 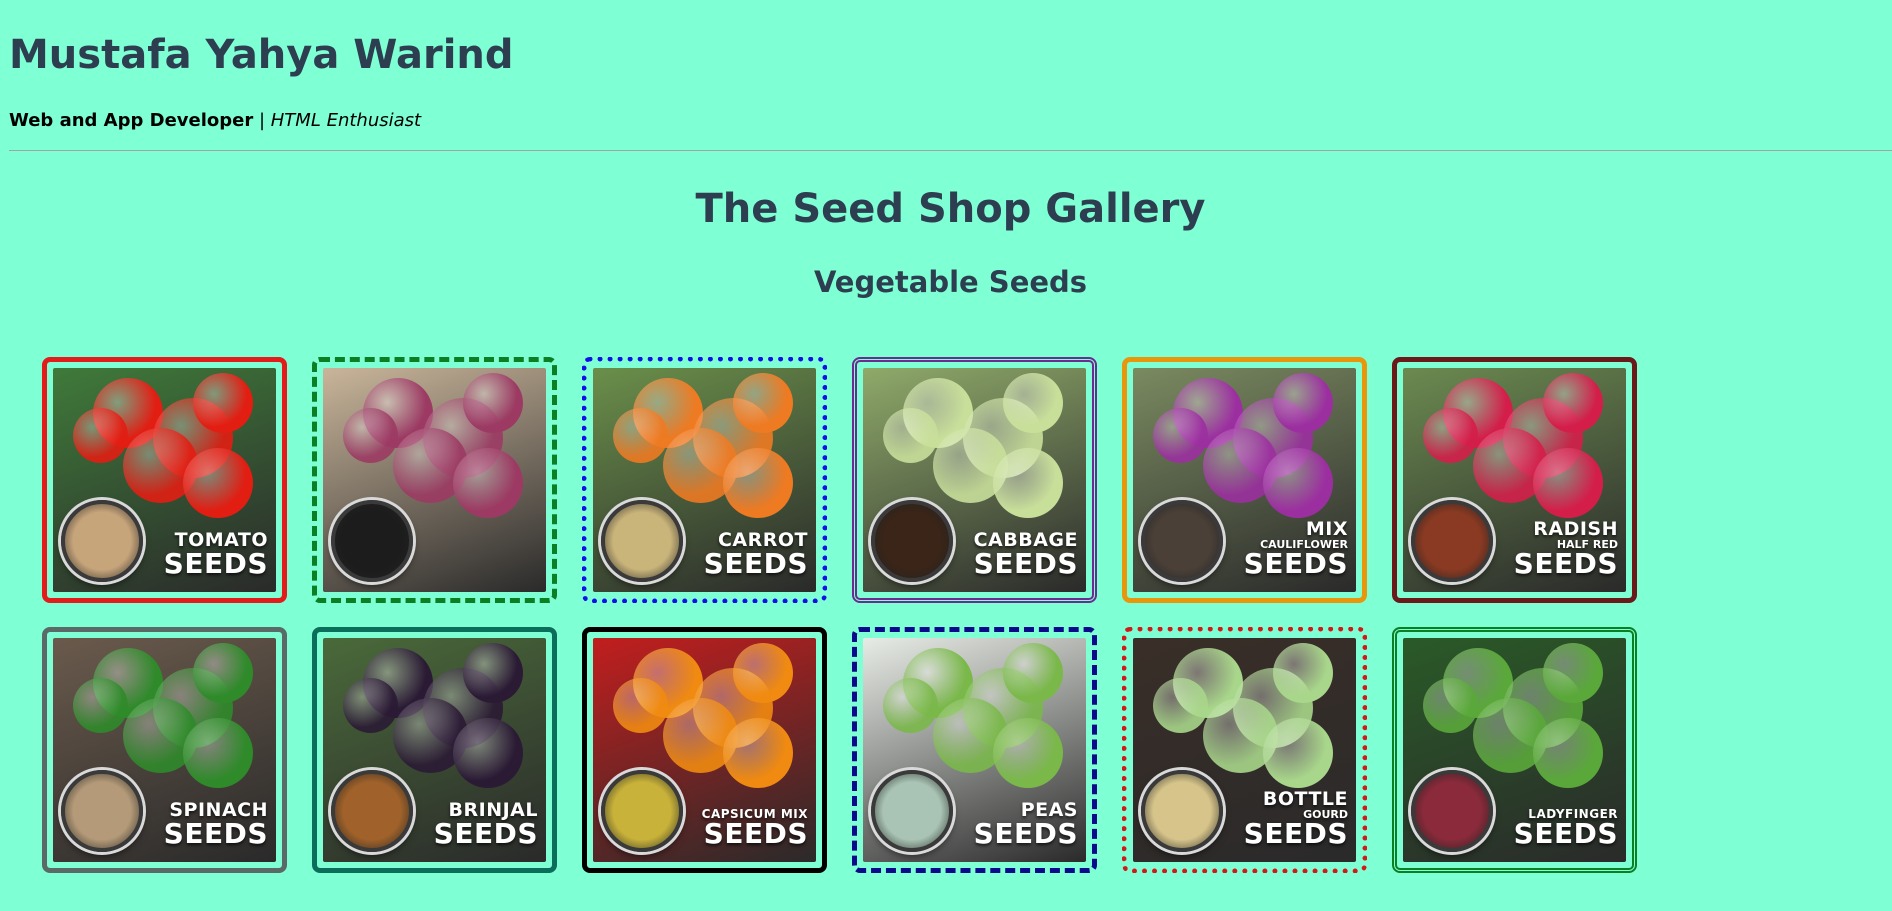 What do you see at coordinates (1305, 799) in the screenshot?
I see `seed-name: BOTTLE` at bounding box center [1305, 799].